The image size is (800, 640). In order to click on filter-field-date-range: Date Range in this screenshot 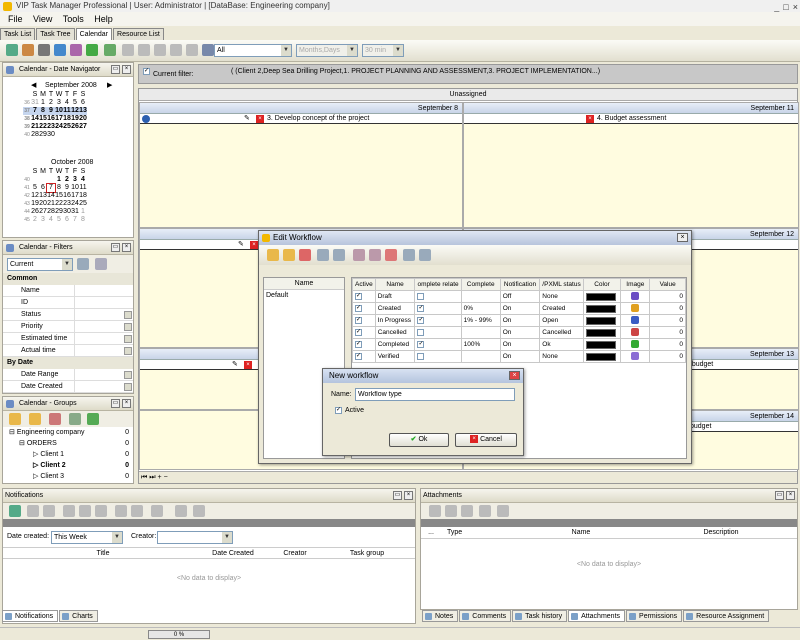, I will do `click(68, 375)`.